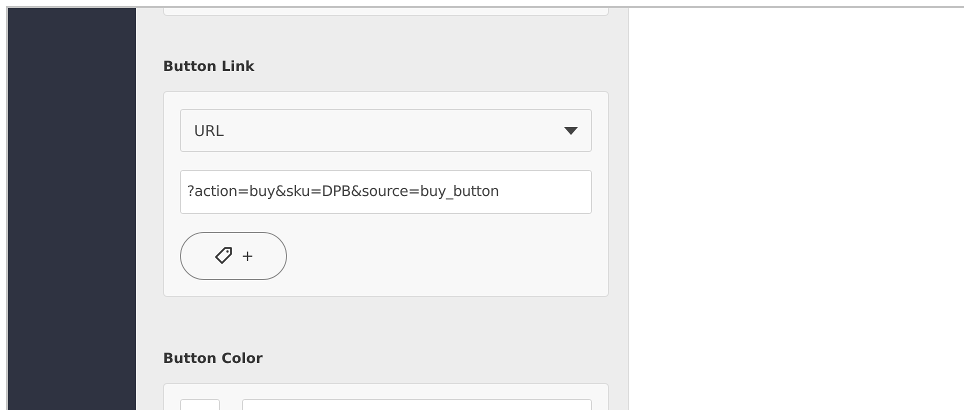 The height and width of the screenshot is (410, 964). I want to click on dropdown-value: URL, so click(209, 131).